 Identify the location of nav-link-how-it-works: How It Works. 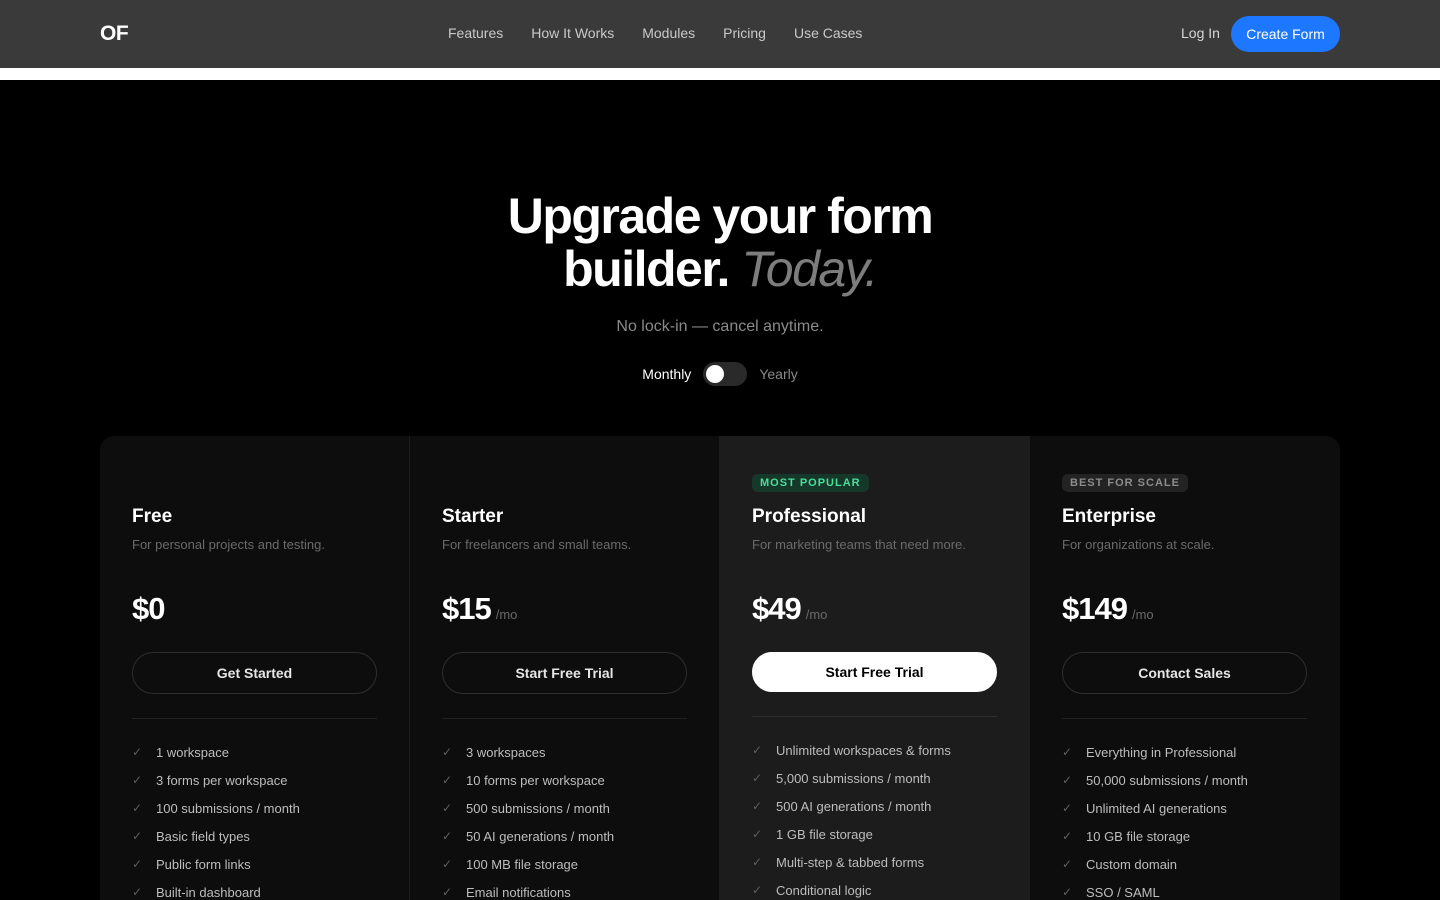
(572, 33).